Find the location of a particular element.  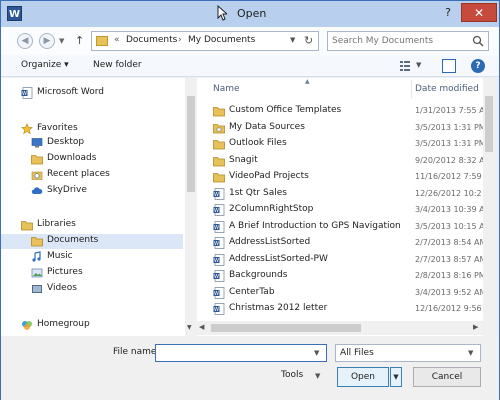

view-dropdown-icon: ▼ is located at coordinates (418, 65).